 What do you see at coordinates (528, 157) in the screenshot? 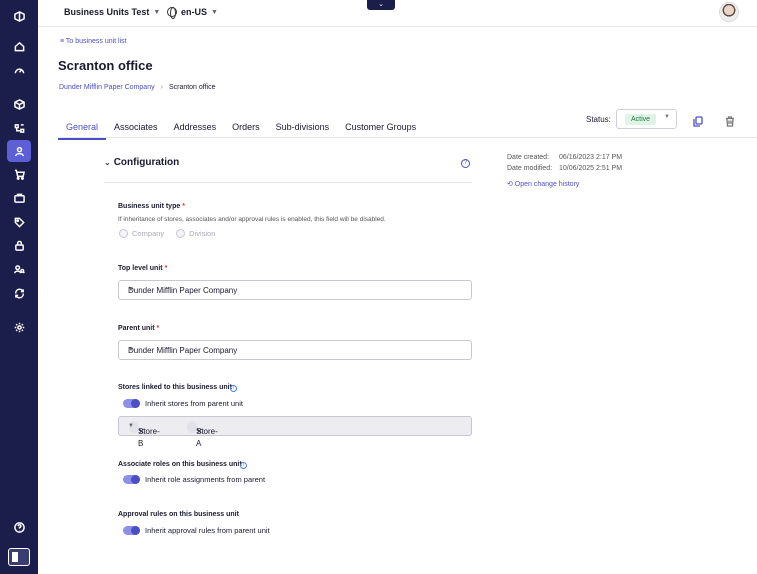
I see `date-created-label: Date created:` at bounding box center [528, 157].